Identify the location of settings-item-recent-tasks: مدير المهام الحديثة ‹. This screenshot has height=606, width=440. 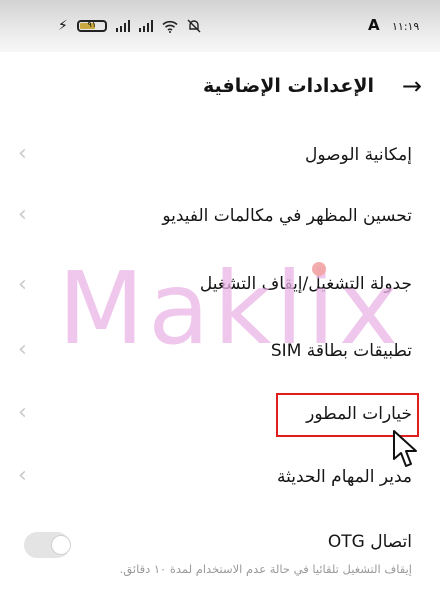
(220, 479).